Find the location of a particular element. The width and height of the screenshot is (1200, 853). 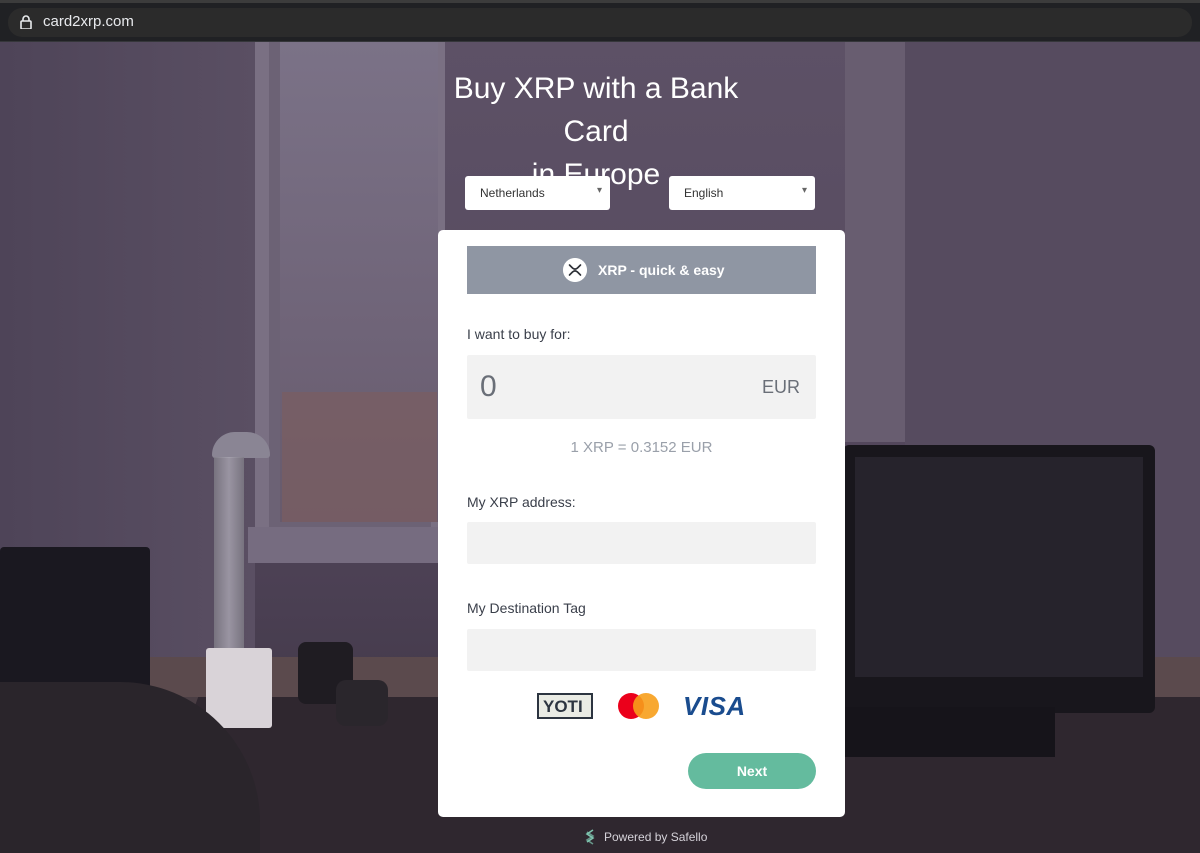

xrp-icon is located at coordinates (575, 270).